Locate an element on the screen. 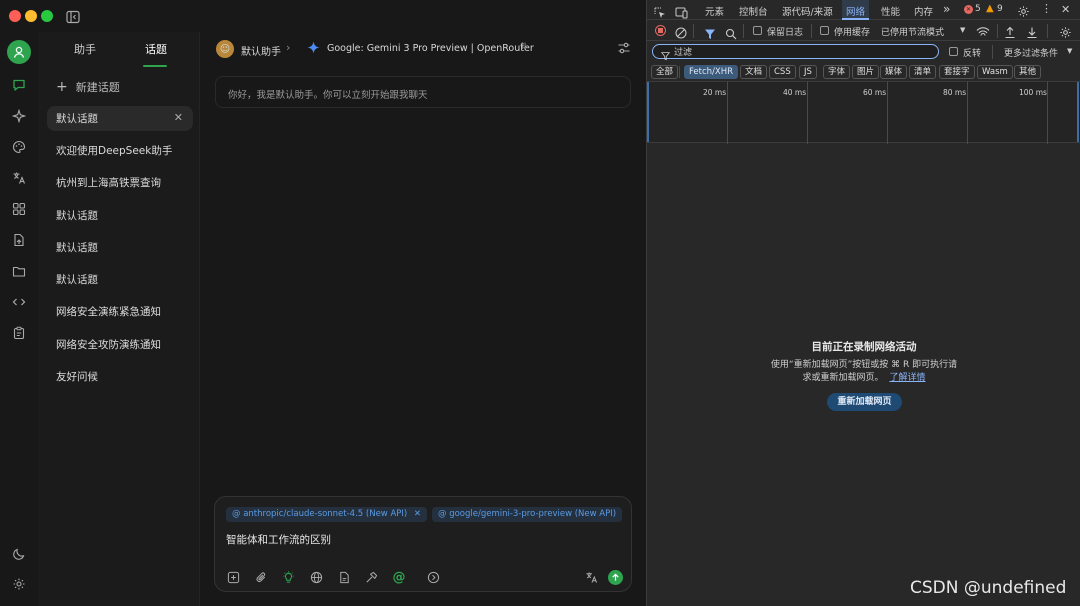 This screenshot has height=606, width=1080. toggle-sidebar-icon is located at coordinates (73, 18).